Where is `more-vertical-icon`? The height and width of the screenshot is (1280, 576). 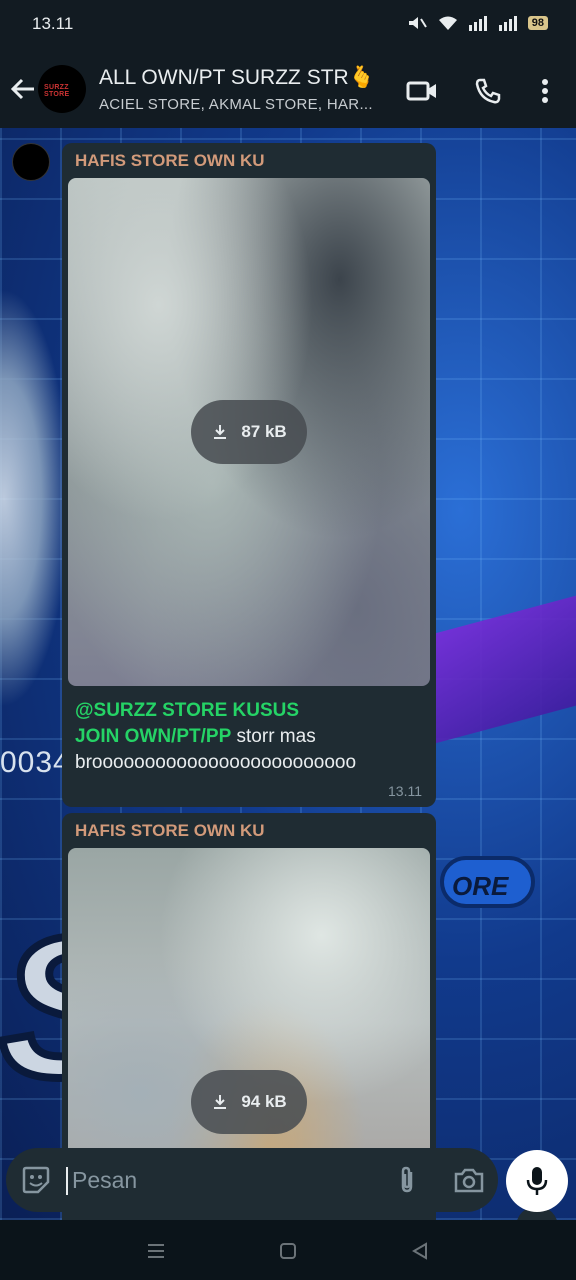 more-vertical-icon is located at coordinates (545, 91).